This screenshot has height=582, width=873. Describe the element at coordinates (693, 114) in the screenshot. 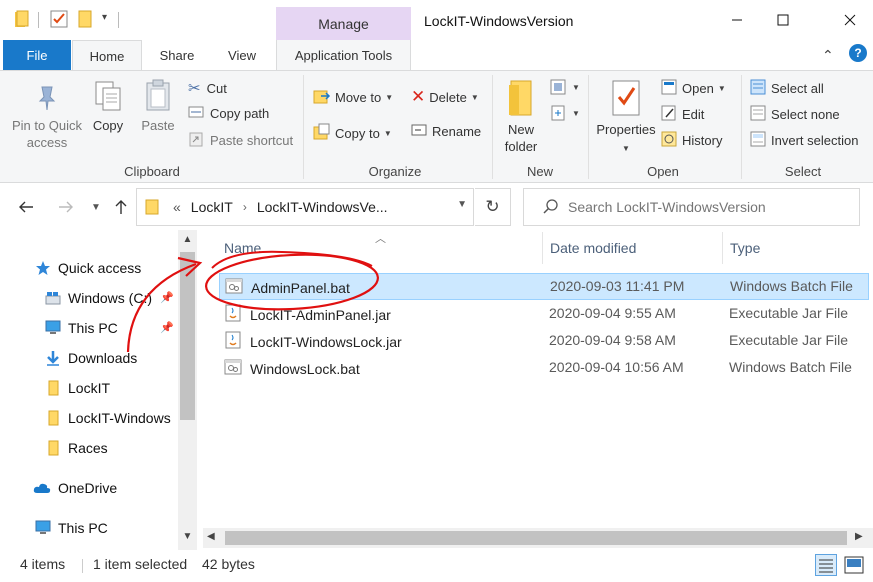

I see `edit-label: Edit` at that location.